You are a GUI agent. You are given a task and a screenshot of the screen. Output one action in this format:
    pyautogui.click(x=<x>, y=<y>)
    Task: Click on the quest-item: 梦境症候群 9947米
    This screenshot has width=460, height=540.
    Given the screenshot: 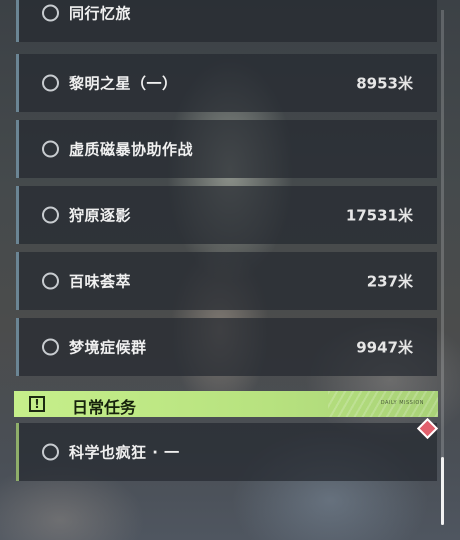 What is the action you would take?
    pyautogui.click(x=226, y=347)
    